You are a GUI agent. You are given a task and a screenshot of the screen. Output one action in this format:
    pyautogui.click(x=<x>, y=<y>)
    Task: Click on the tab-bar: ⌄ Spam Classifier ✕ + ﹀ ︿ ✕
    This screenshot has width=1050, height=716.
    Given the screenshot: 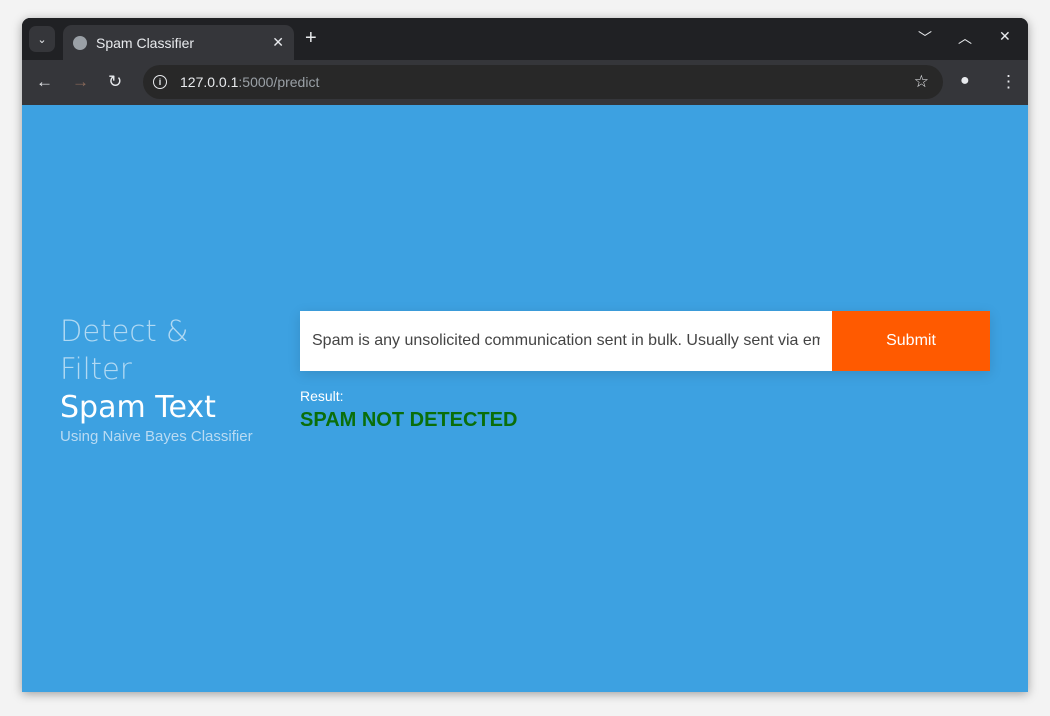 What is the action you would take?
    pyautogui.click(x=525, y=39)
    